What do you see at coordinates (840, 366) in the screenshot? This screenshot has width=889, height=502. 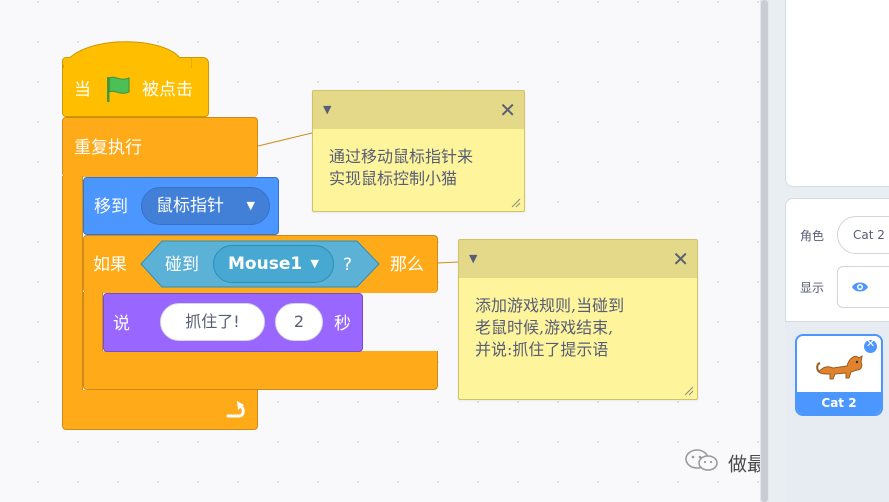 I see `cat-sprite-thumbnail` at bounding box center [840, 366].